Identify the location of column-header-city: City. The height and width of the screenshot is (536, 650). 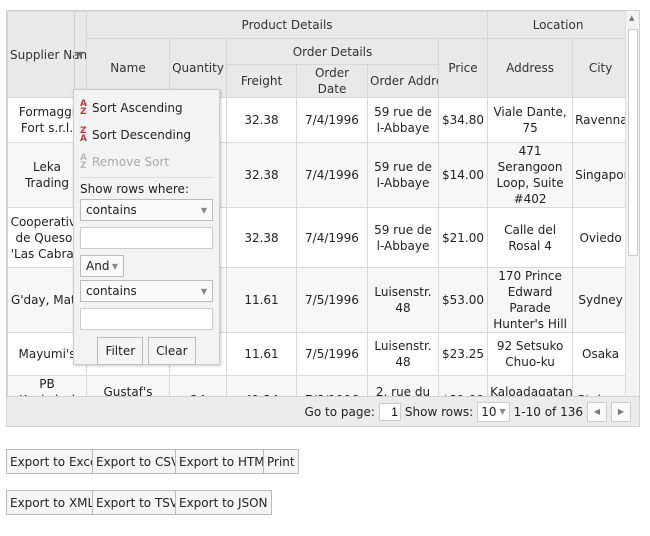
(601, 68).